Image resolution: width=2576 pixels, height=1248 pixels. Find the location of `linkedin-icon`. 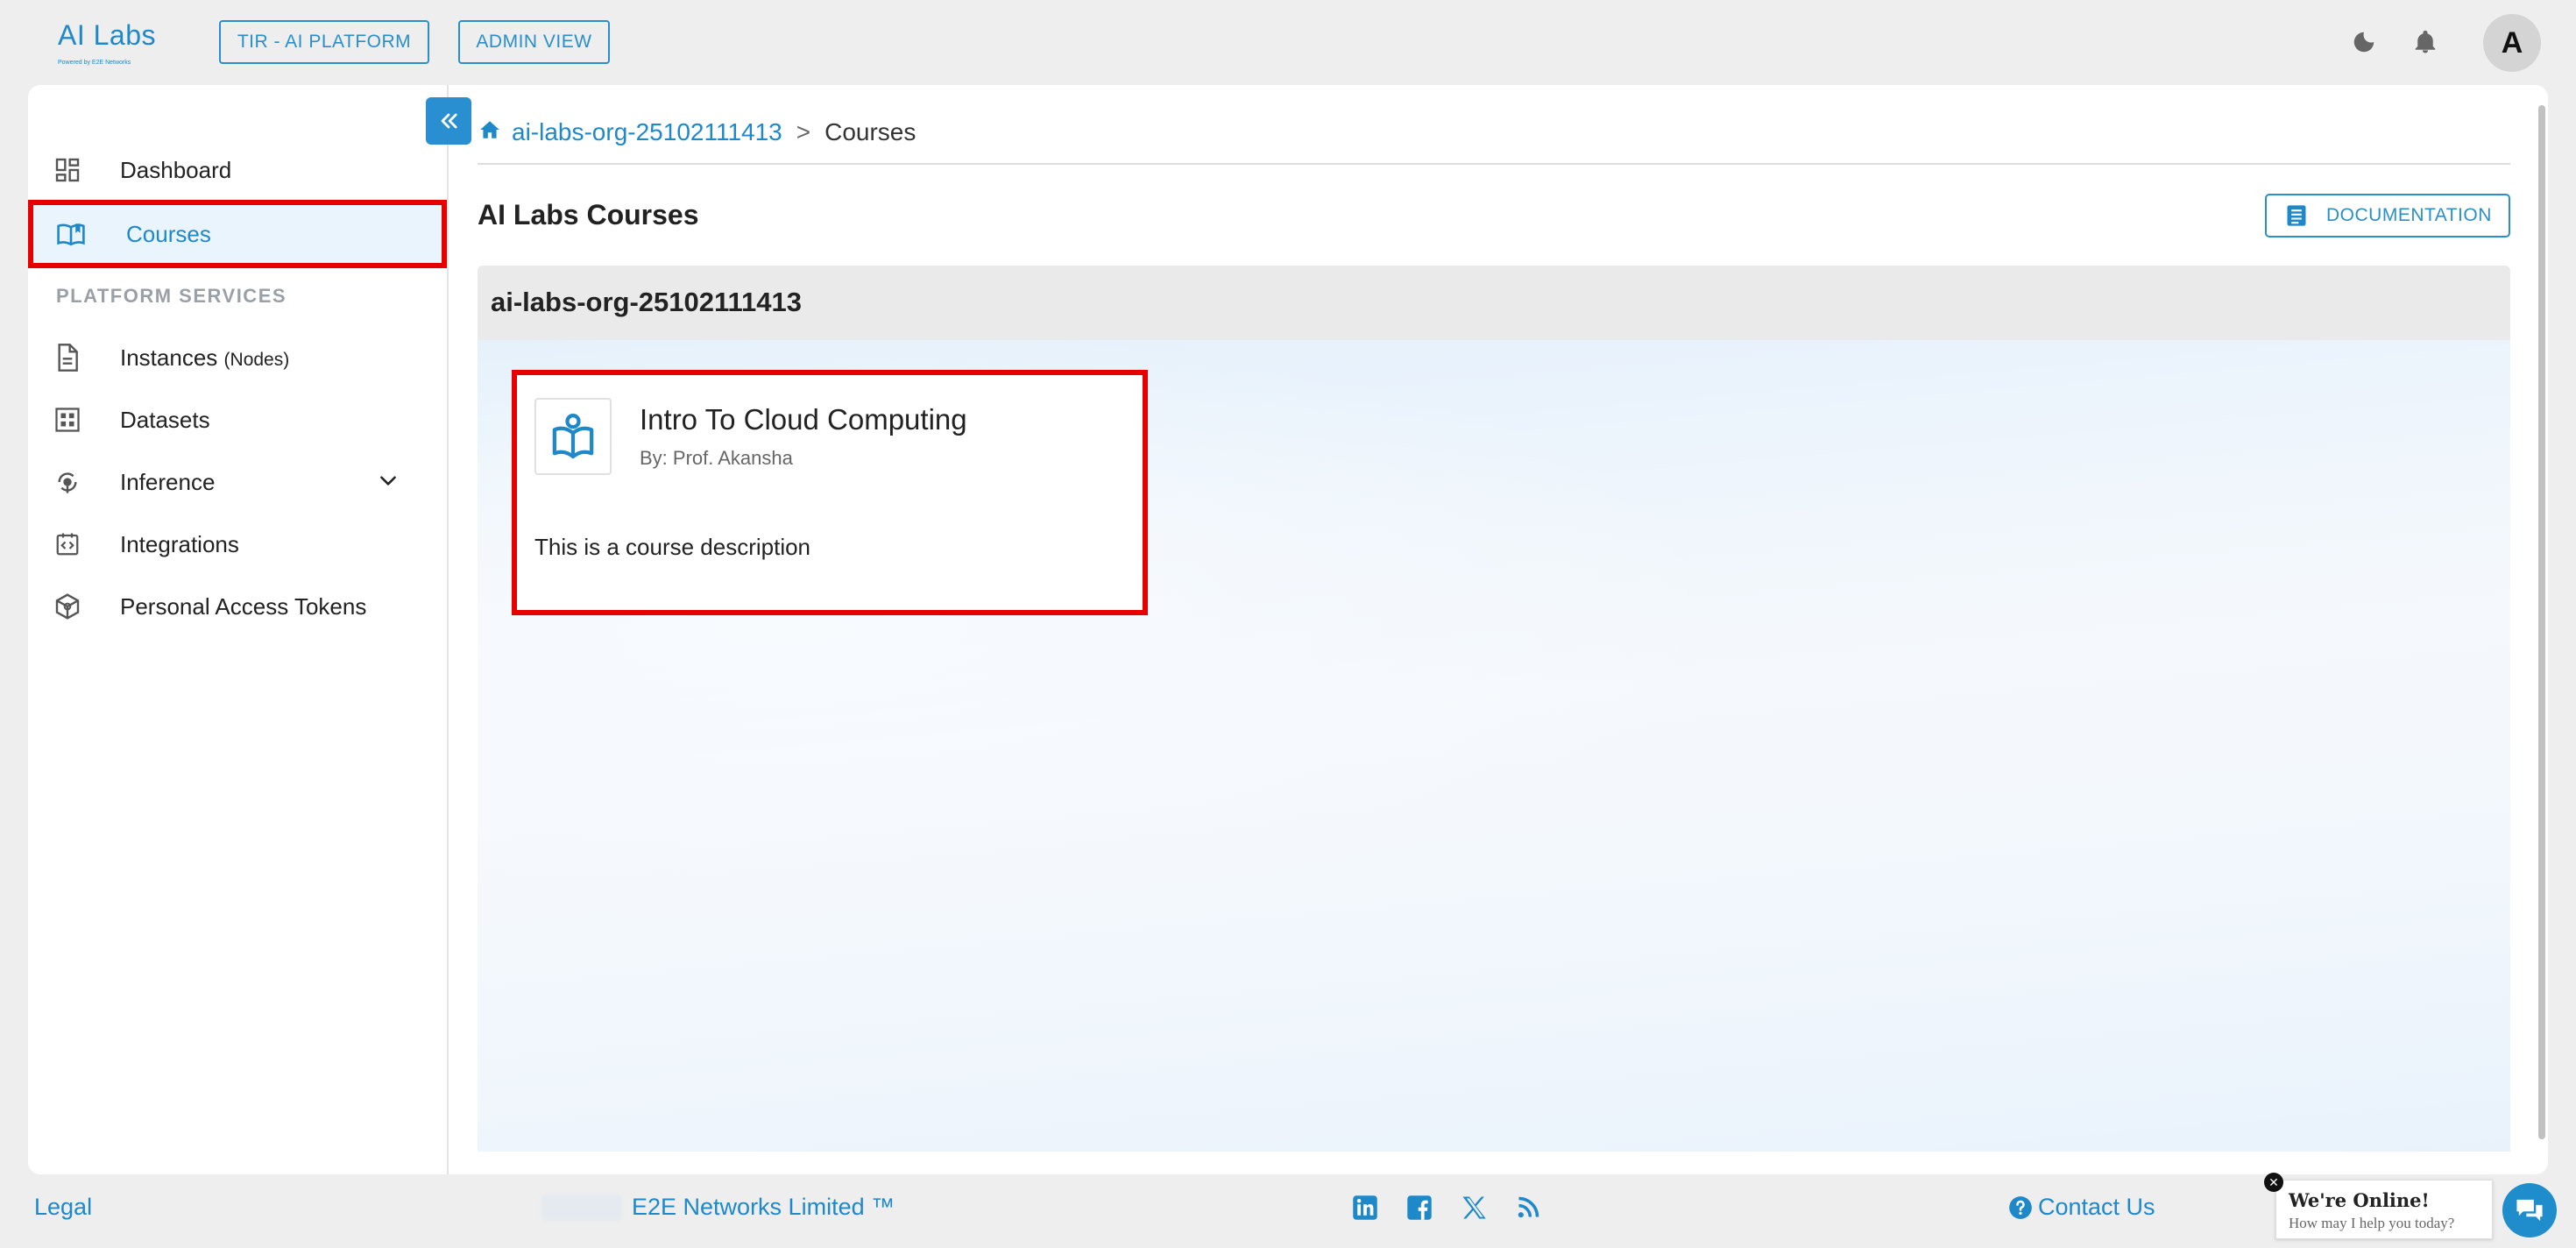

linkedin-icon is located at coordinates (1365, 1207).